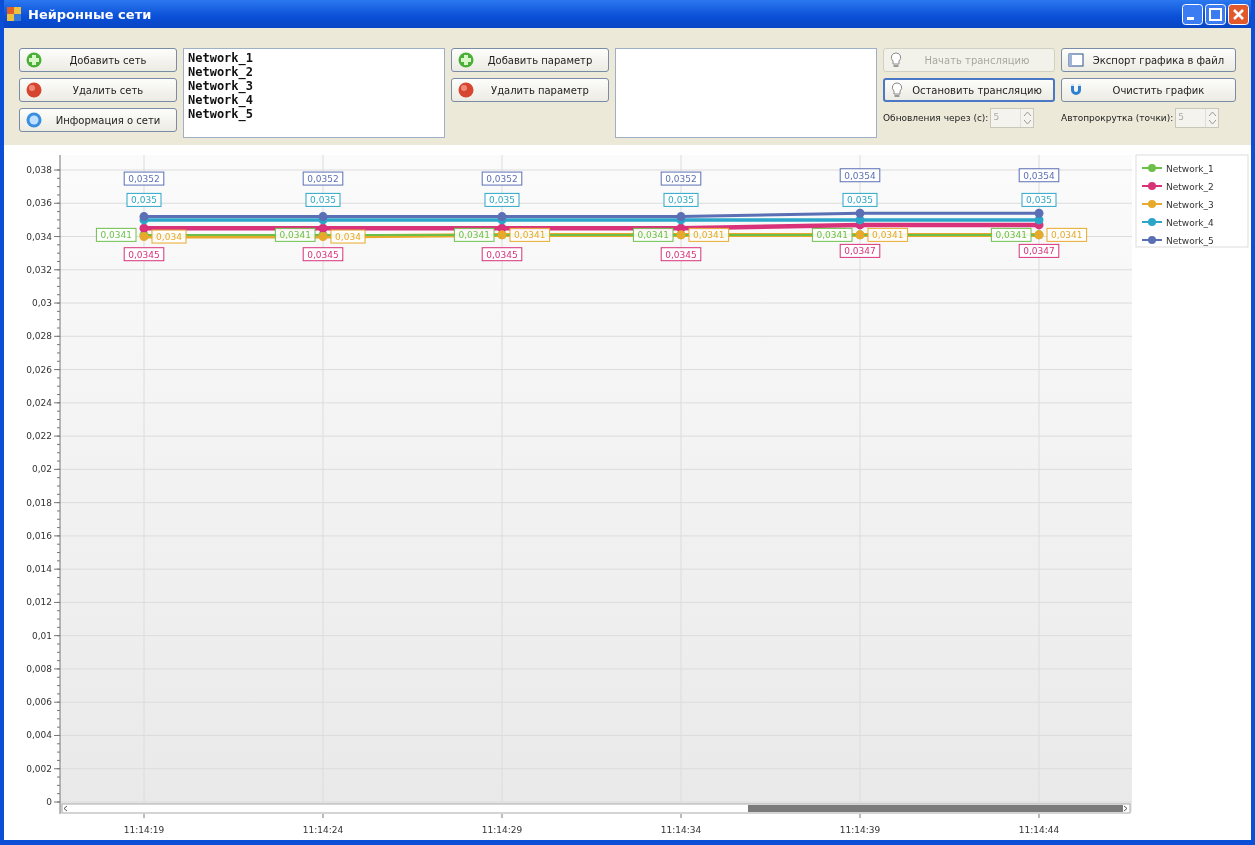 The image size is (1255, 845). What do you see at coordinates (314, 72) in the screenshot?
I see `list-item: Network_2` at bounding box center [314, 72].